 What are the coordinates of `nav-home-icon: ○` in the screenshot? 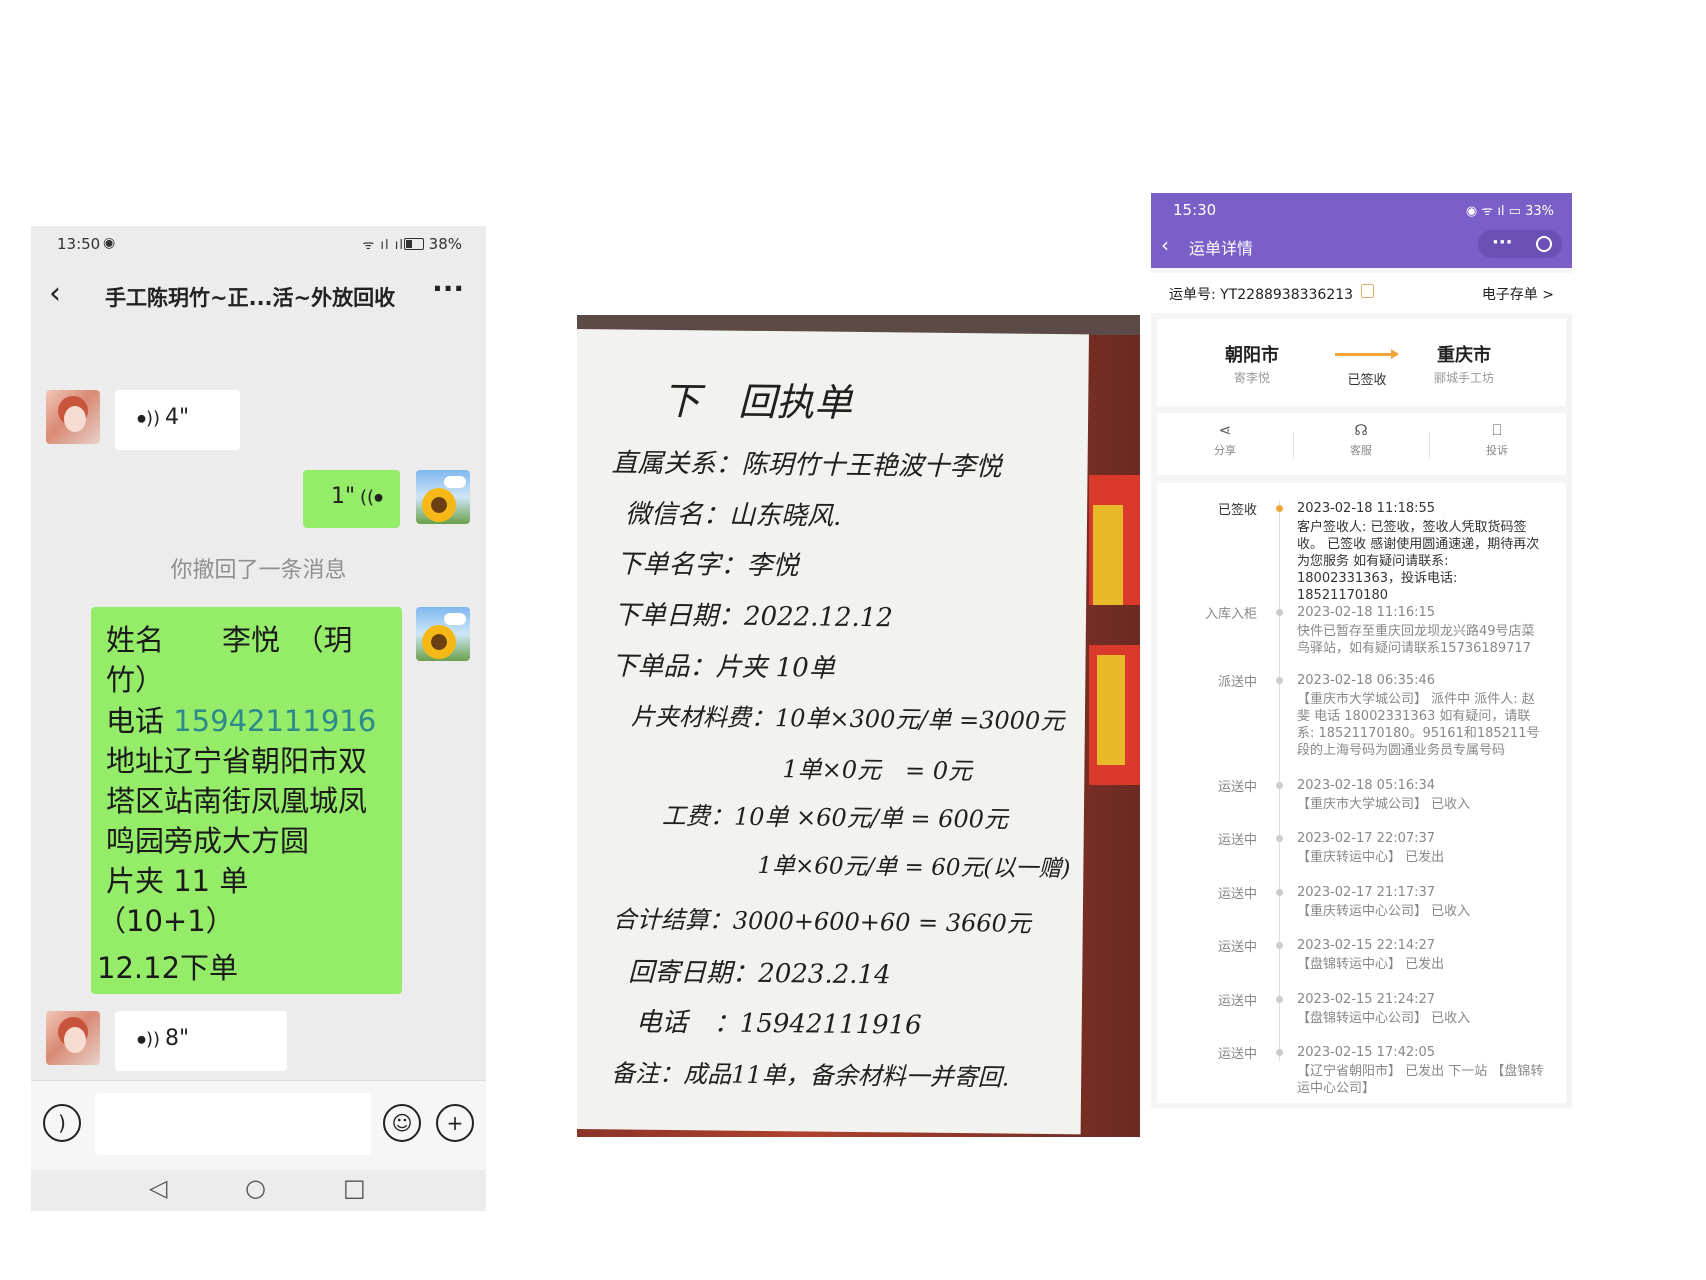 It's located at (255, 1188).